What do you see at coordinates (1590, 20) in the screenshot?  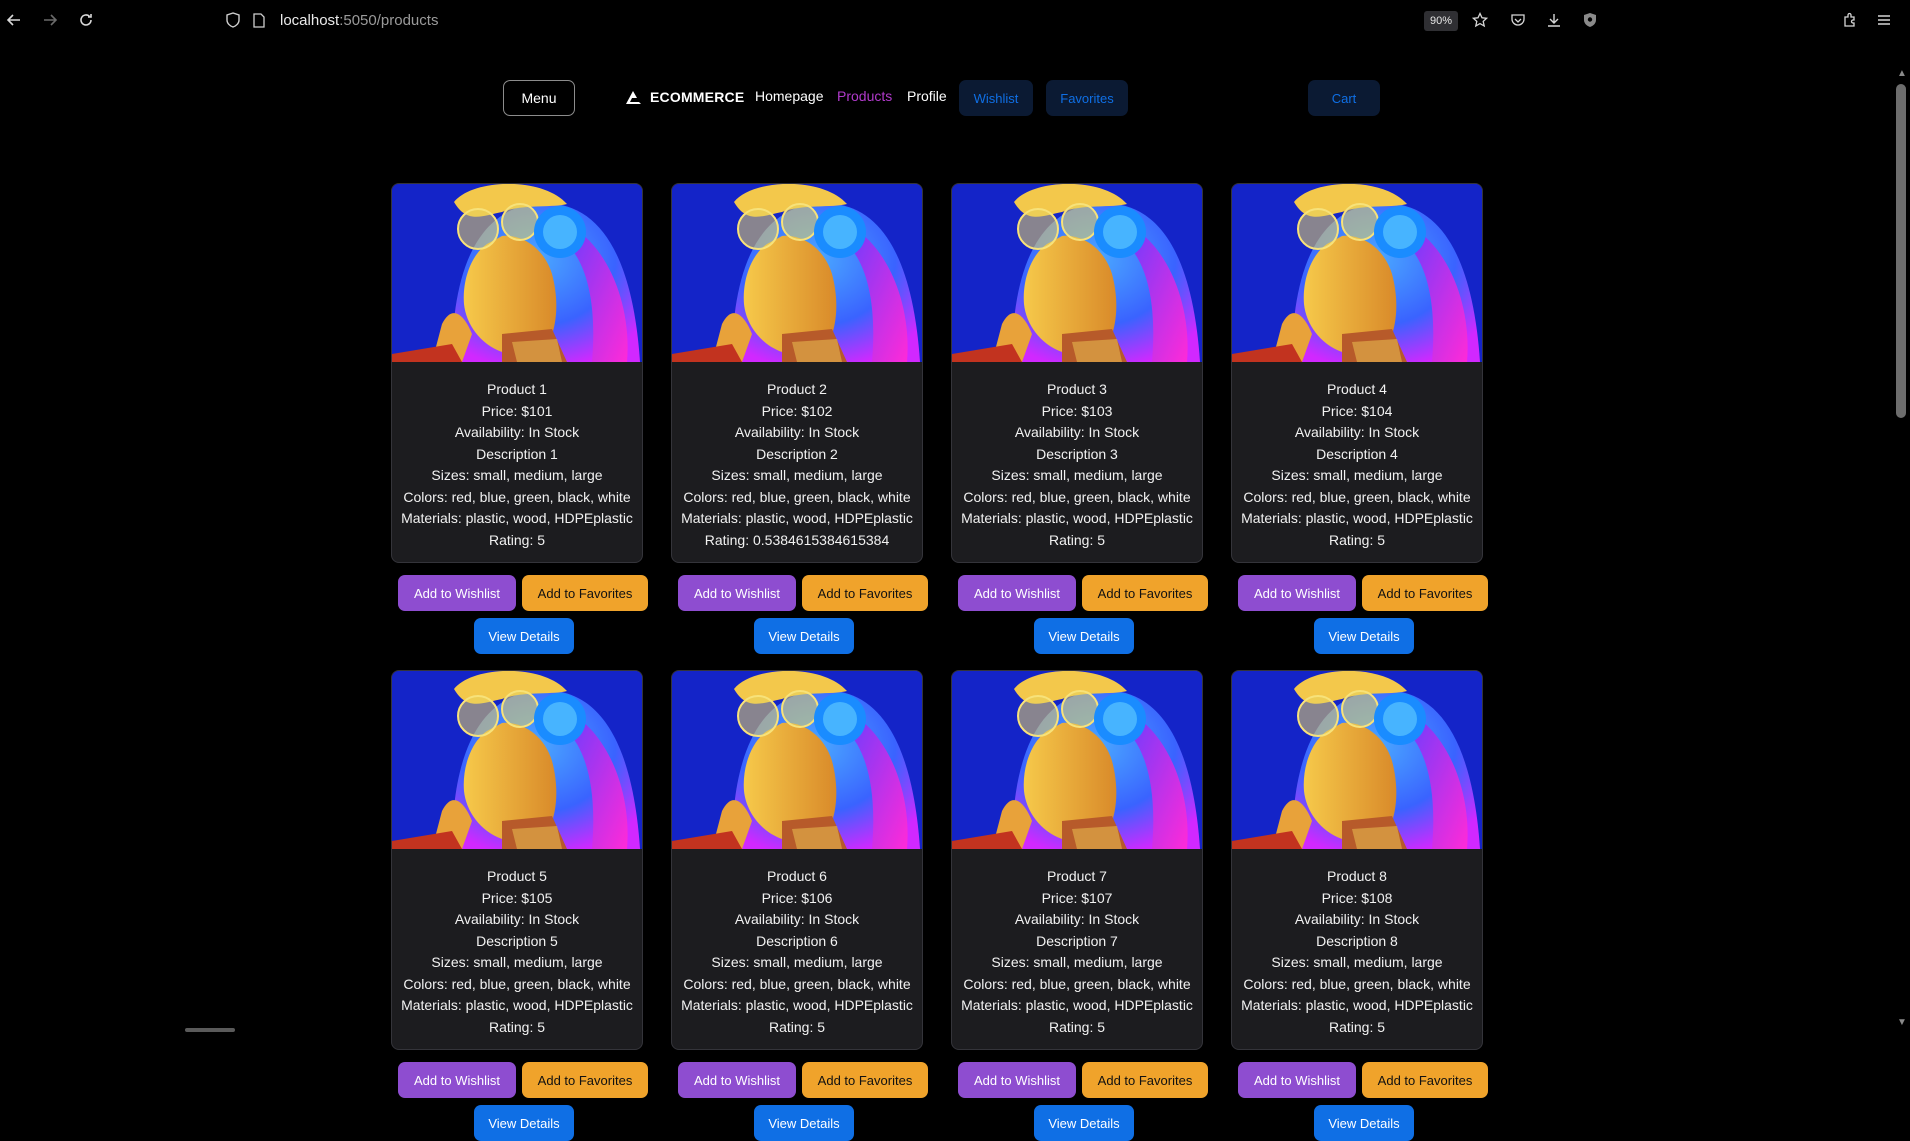 I see `extension-shield-icon` at bounding box center [1590, 20].